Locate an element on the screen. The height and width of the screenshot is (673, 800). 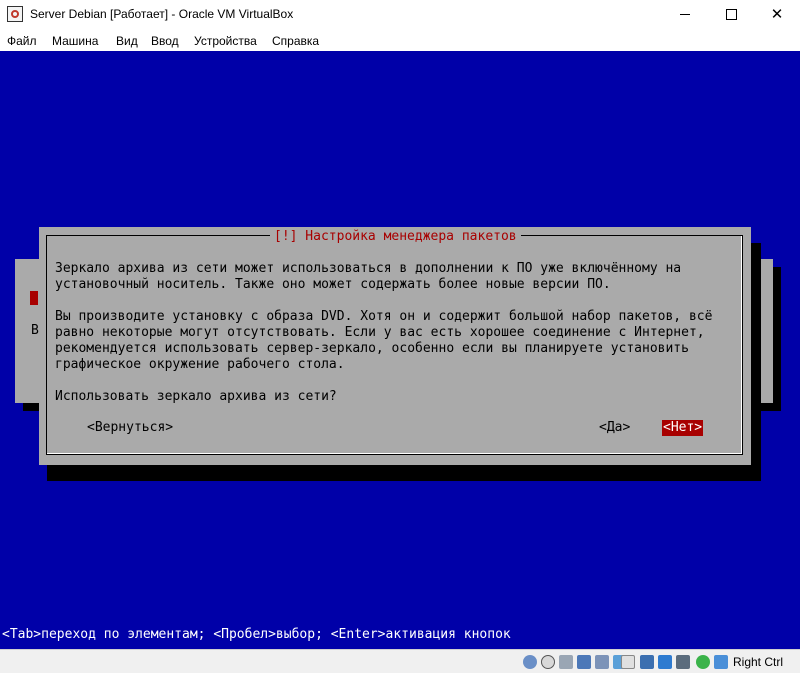
minimize-icon is located at coordinates (685, 14).